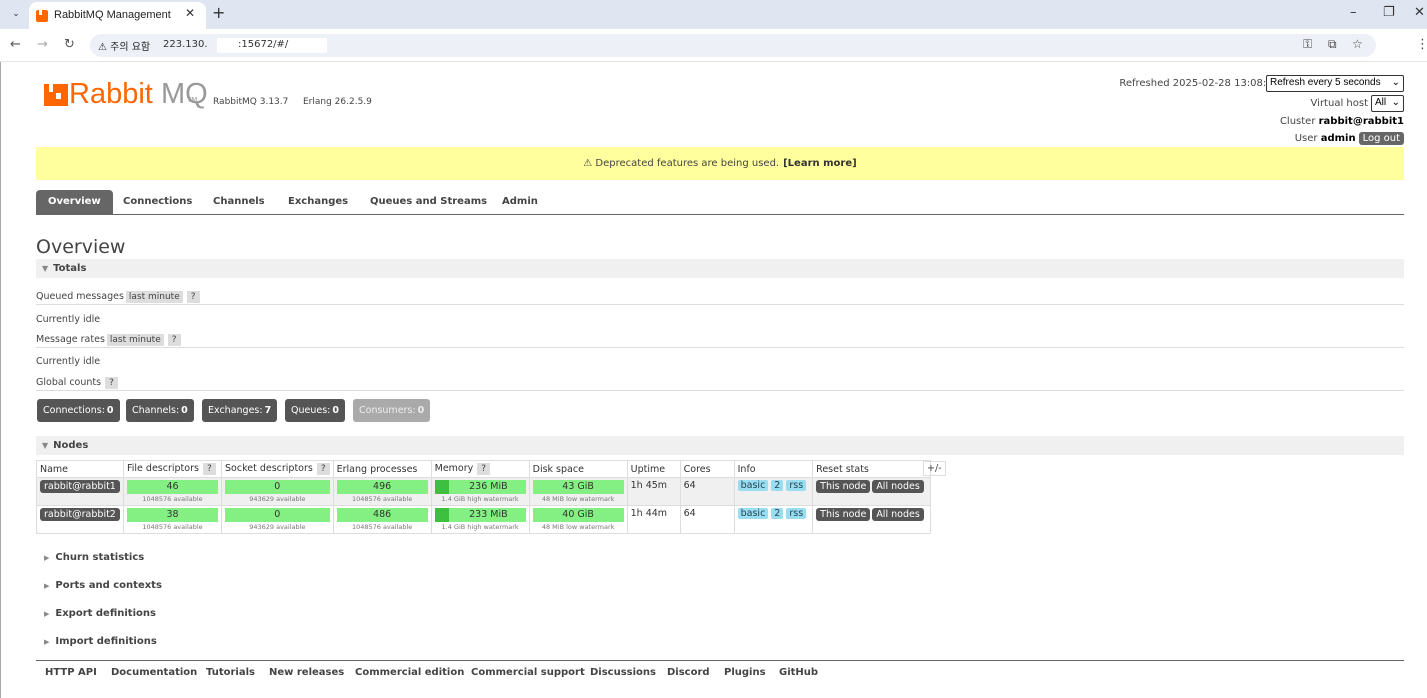 This screenshot has height=698, width=1427. I want to click on col-reset-stats: Reset stats, so click(872, 469).